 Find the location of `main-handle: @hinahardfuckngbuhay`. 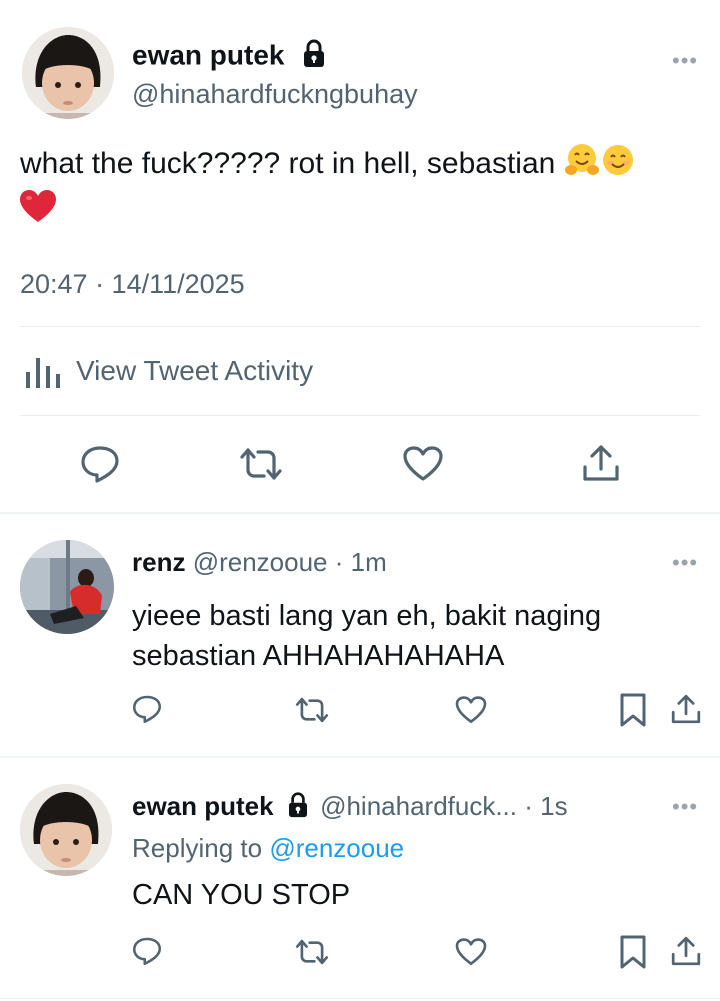

main-handle: @hinahardfuckngbuhay is located at coordinates (275, 94).